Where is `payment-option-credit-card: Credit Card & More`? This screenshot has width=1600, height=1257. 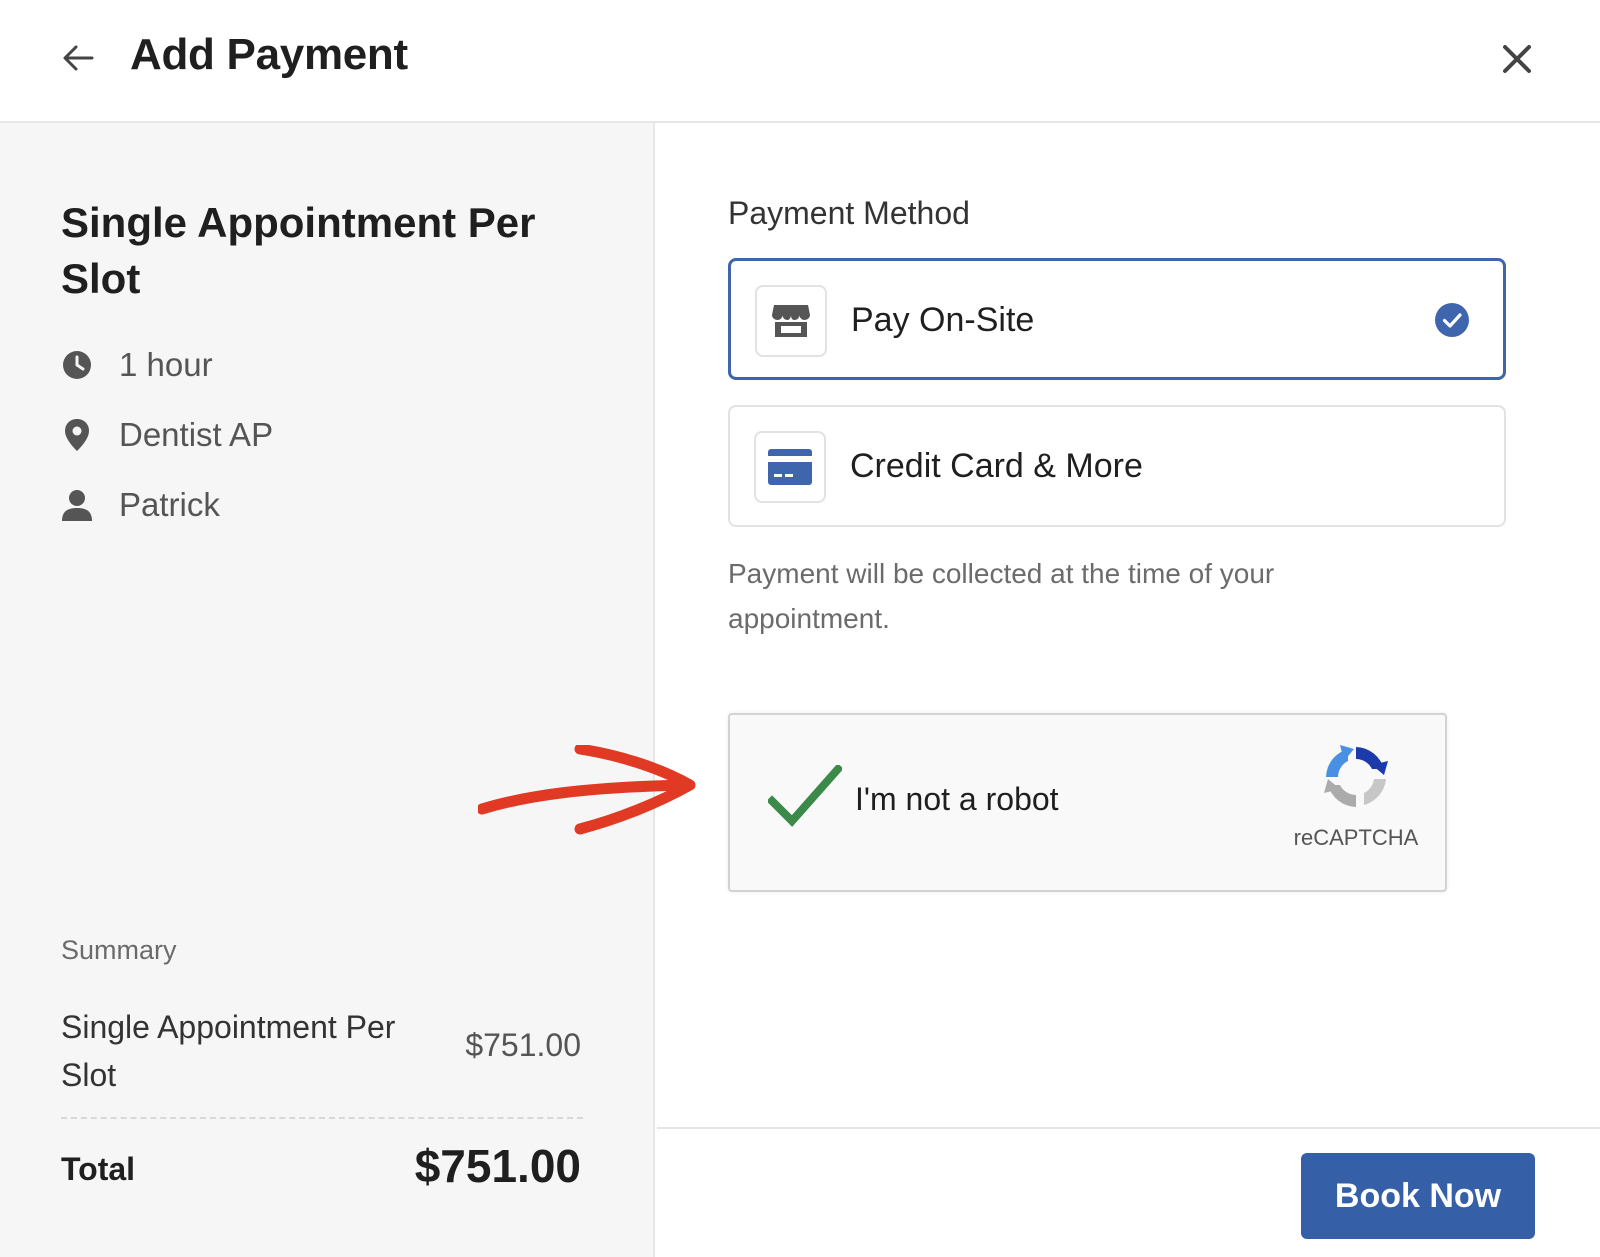
payment-option-credit-card: Credit Card & More is located at coordinates (1117, 466).